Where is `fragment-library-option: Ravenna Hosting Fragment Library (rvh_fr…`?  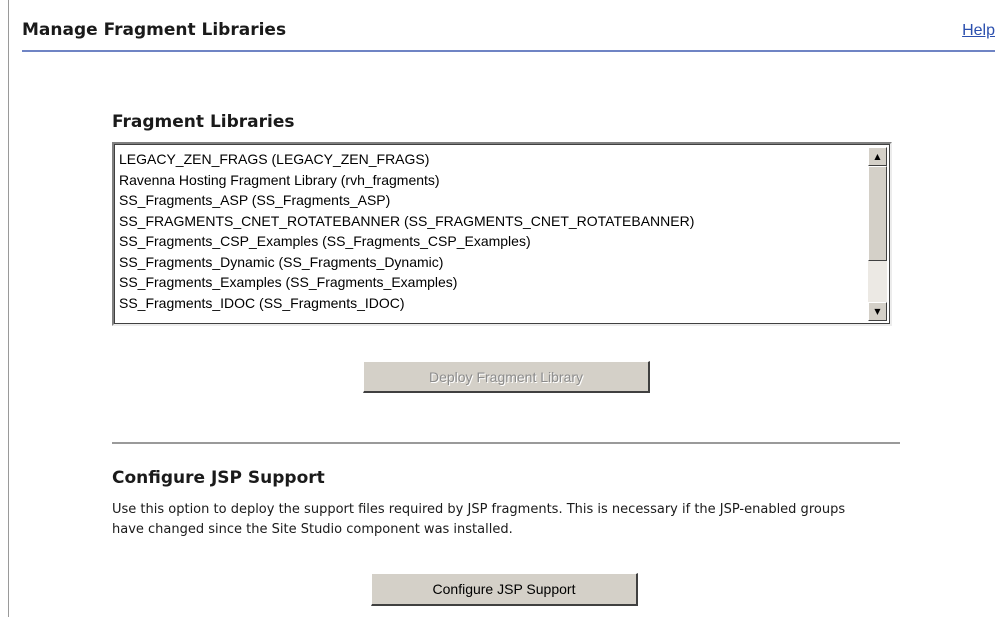 fragment-library-option: Ravenna Hosting Fragment Library (rvh_fr… is located at coordinates (492, 180).